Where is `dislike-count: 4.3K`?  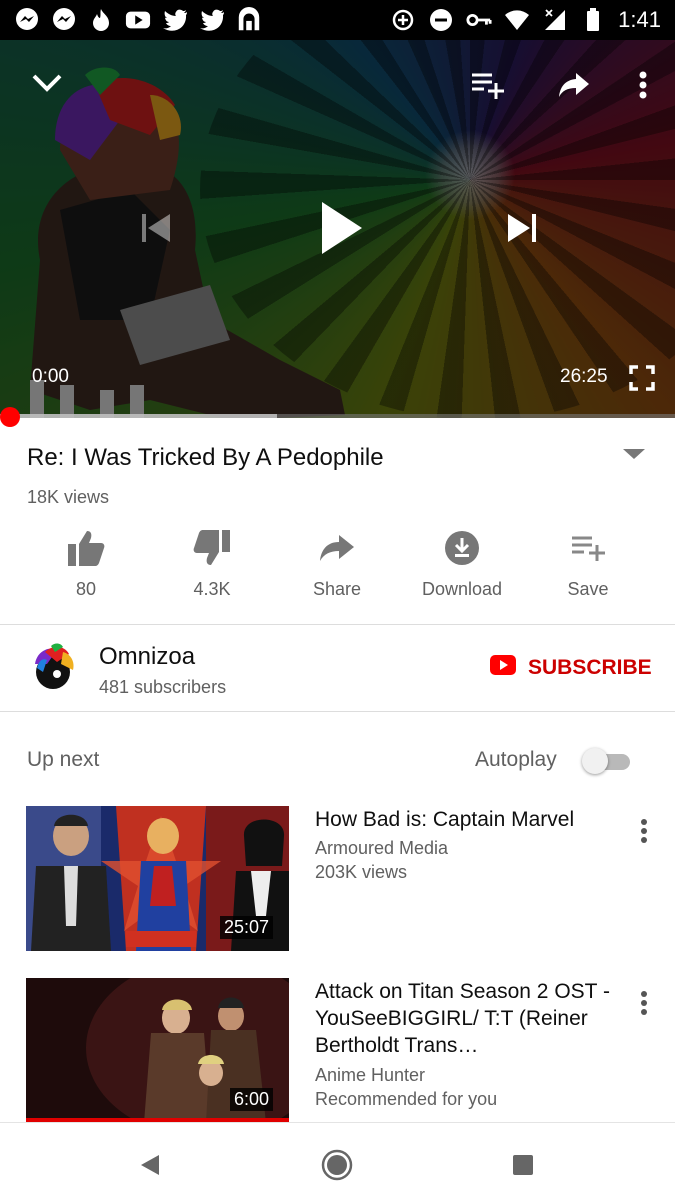
dislike-count: 4.3K is located at coordinates (212, 589).